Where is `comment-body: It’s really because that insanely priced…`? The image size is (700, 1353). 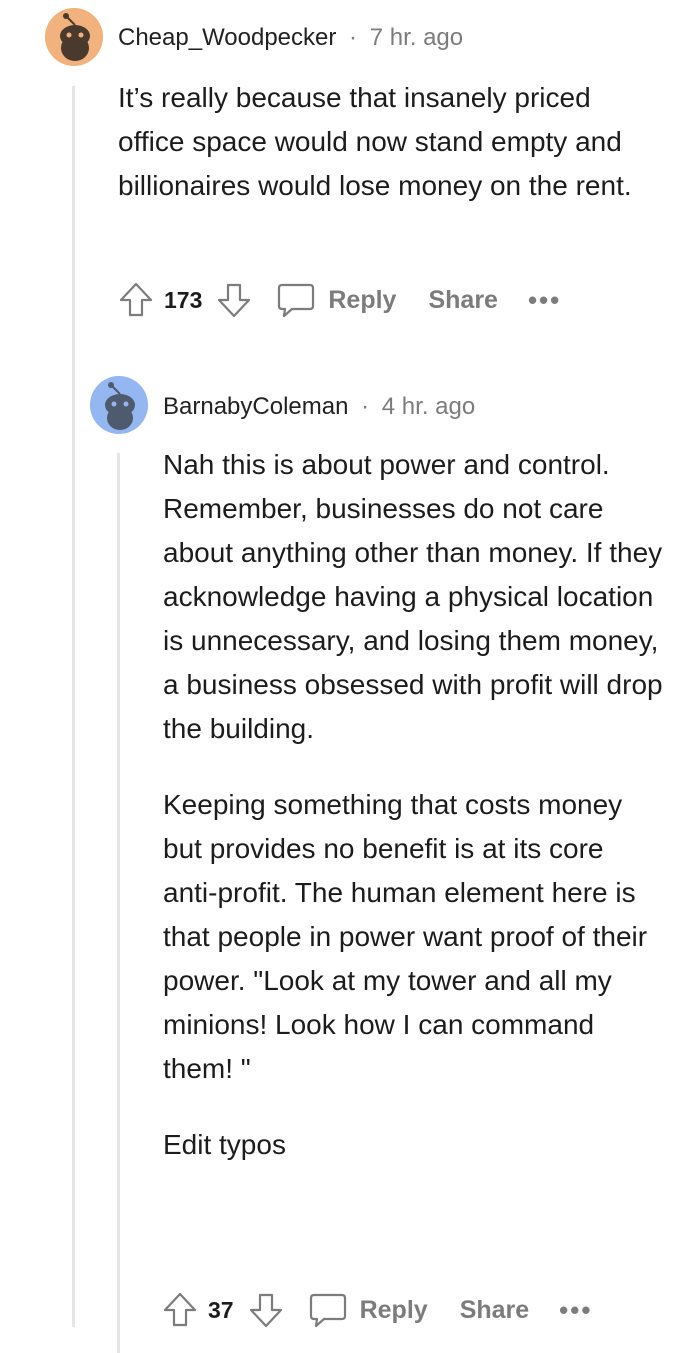
comment-body: It’s really because that insanely priced… is located at coordinates (388, 158).